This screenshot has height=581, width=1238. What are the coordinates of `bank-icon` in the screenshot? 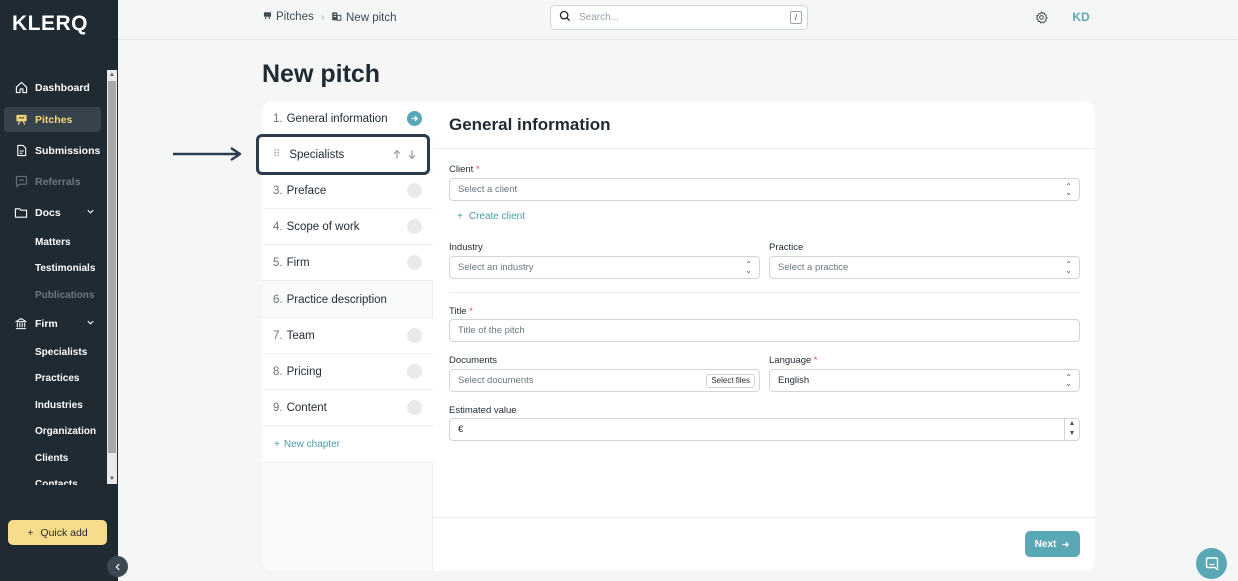 It's located at (21, 324).